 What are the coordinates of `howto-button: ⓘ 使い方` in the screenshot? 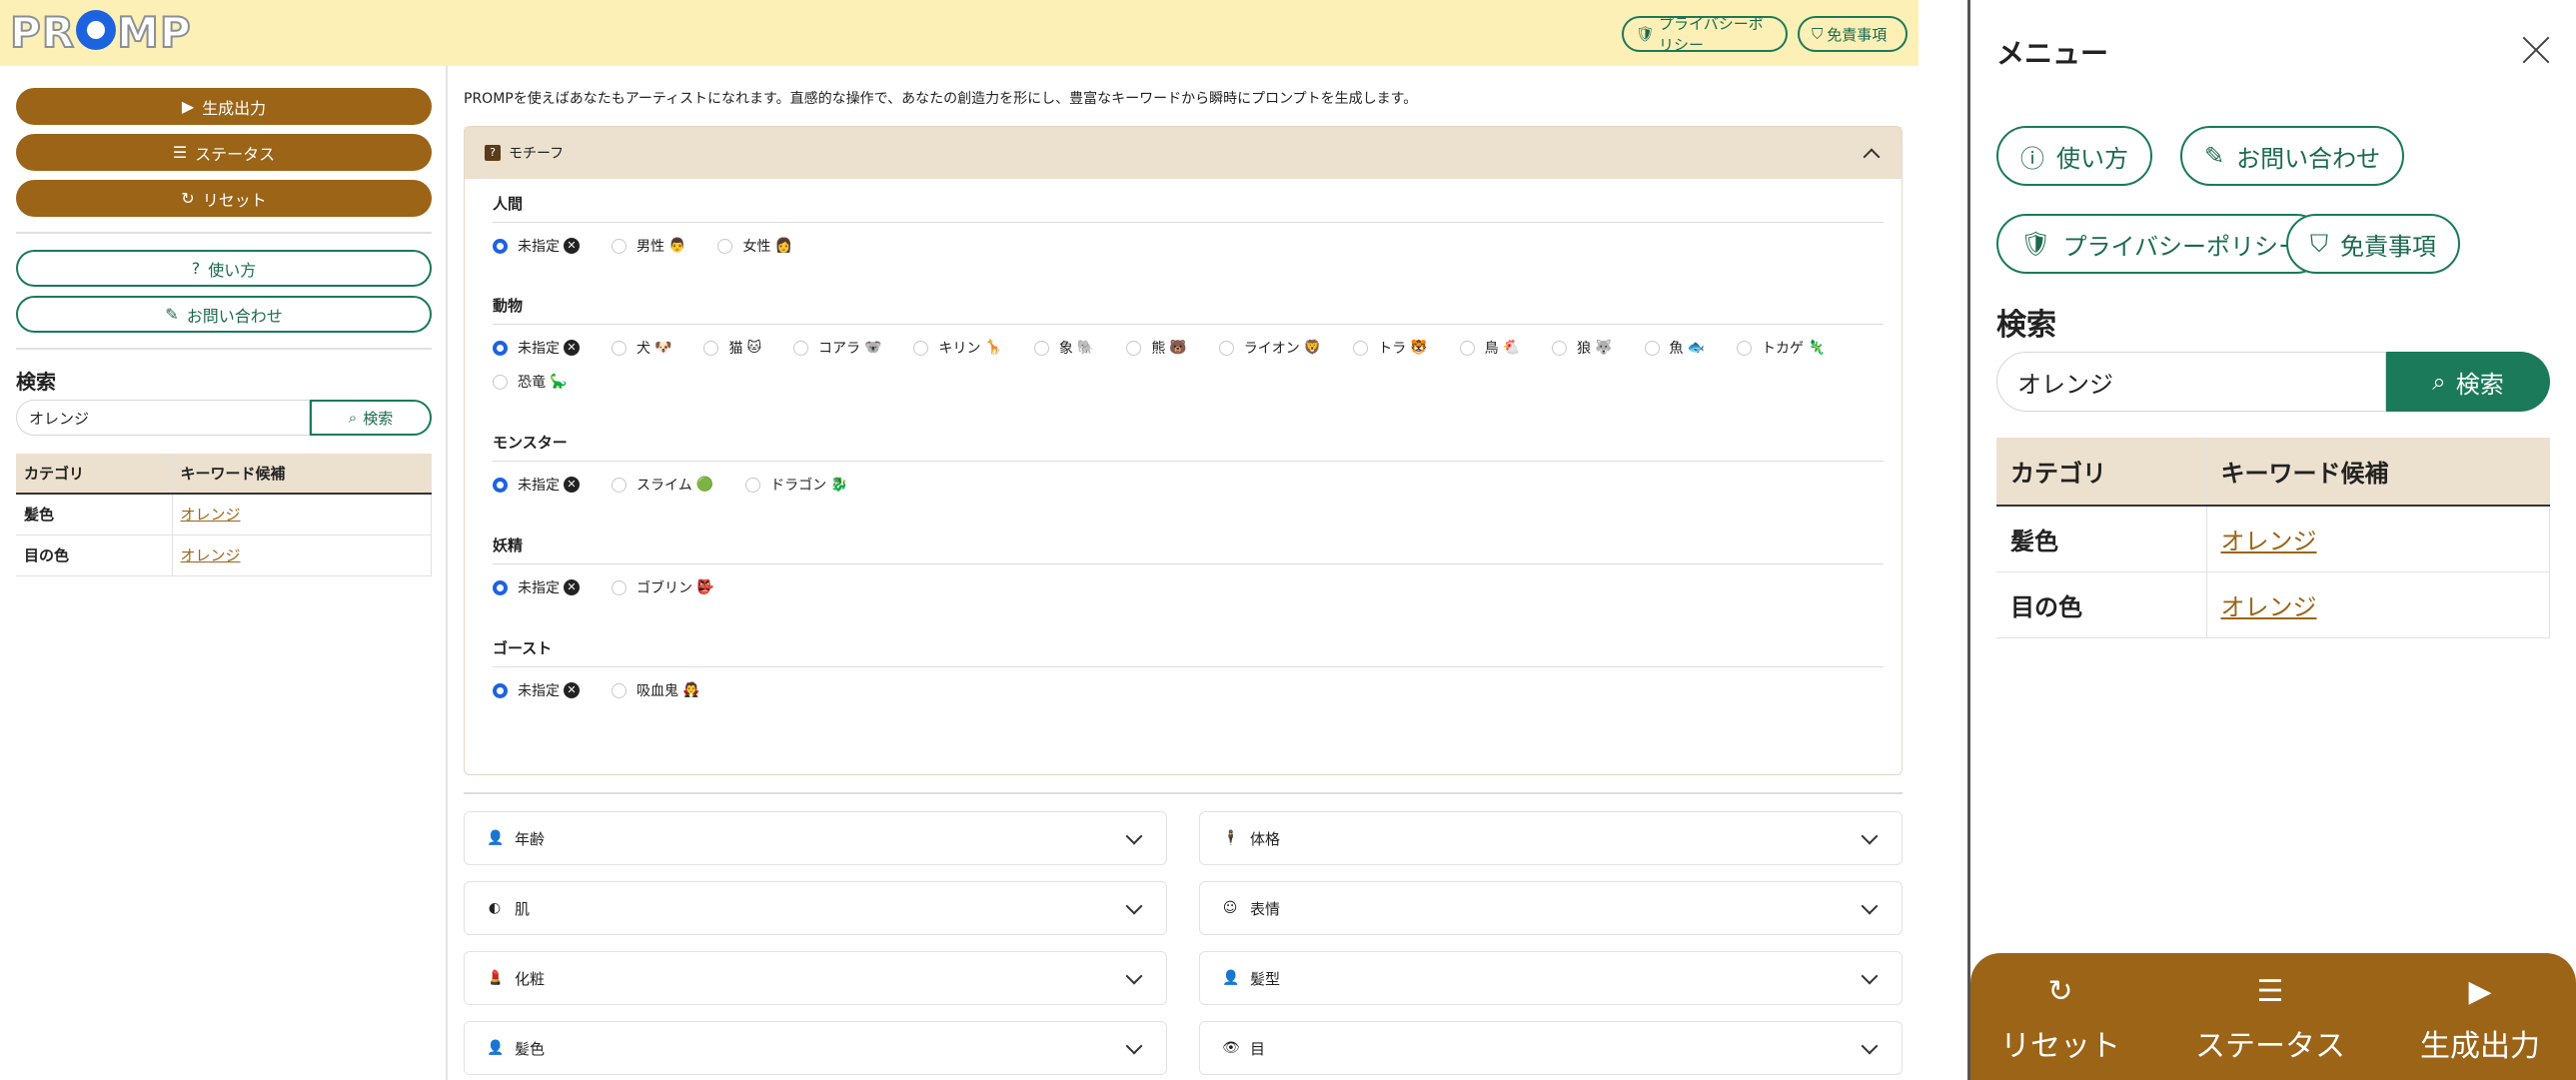 It's located at (2074, 156).